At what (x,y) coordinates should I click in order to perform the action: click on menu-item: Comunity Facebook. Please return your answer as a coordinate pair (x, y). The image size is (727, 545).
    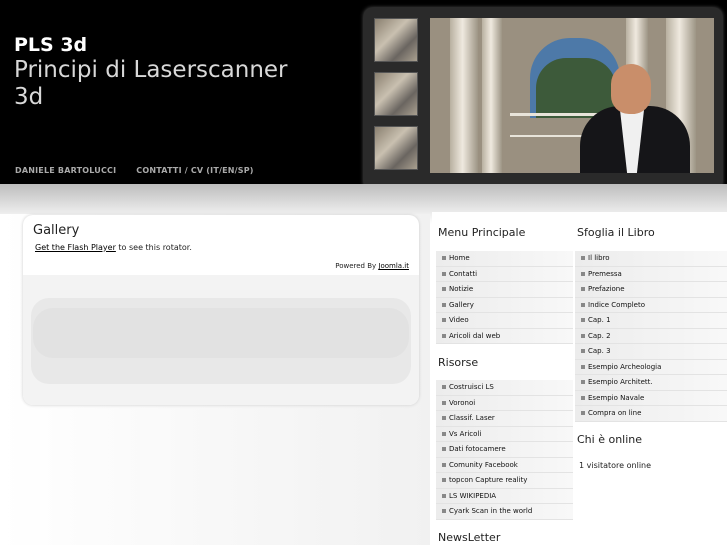
    Looking at the image, I should click on (504, 465).